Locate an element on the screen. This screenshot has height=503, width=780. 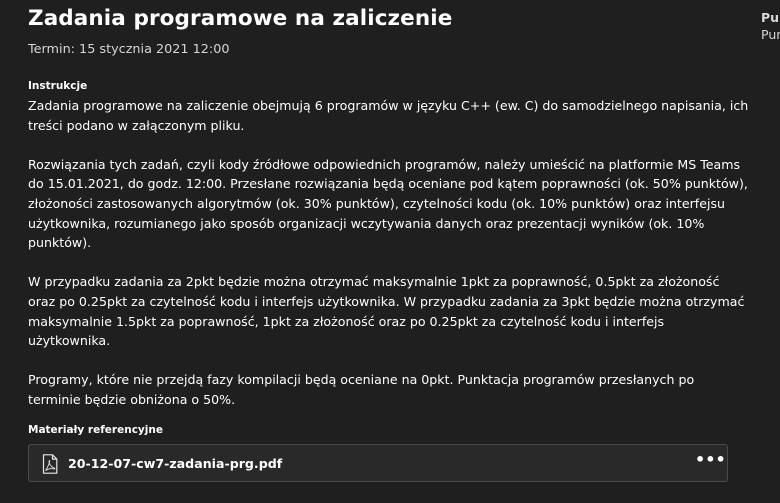
side-panel-value: Pun is located at coordinates (770, 34).